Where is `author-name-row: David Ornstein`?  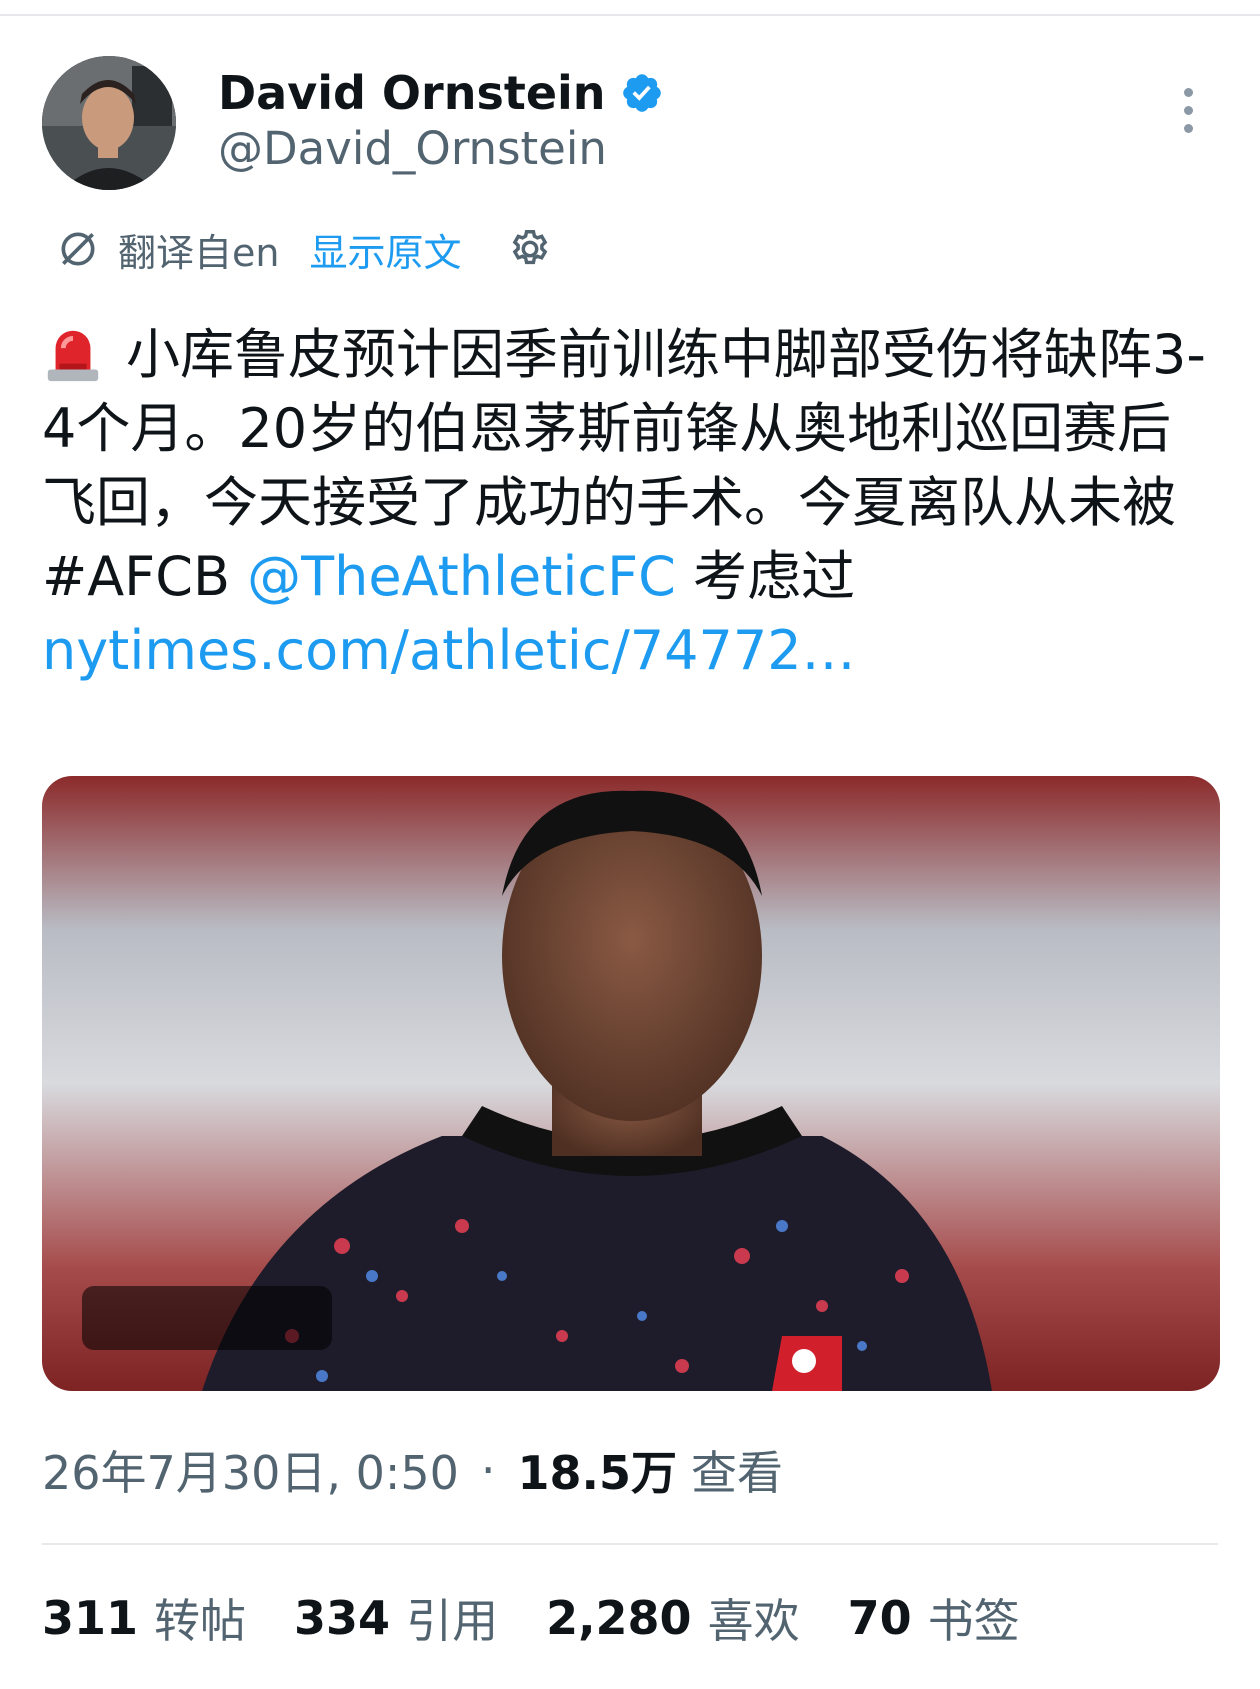 author-name-row: David Ornstein is located at coordinates (441, 93).